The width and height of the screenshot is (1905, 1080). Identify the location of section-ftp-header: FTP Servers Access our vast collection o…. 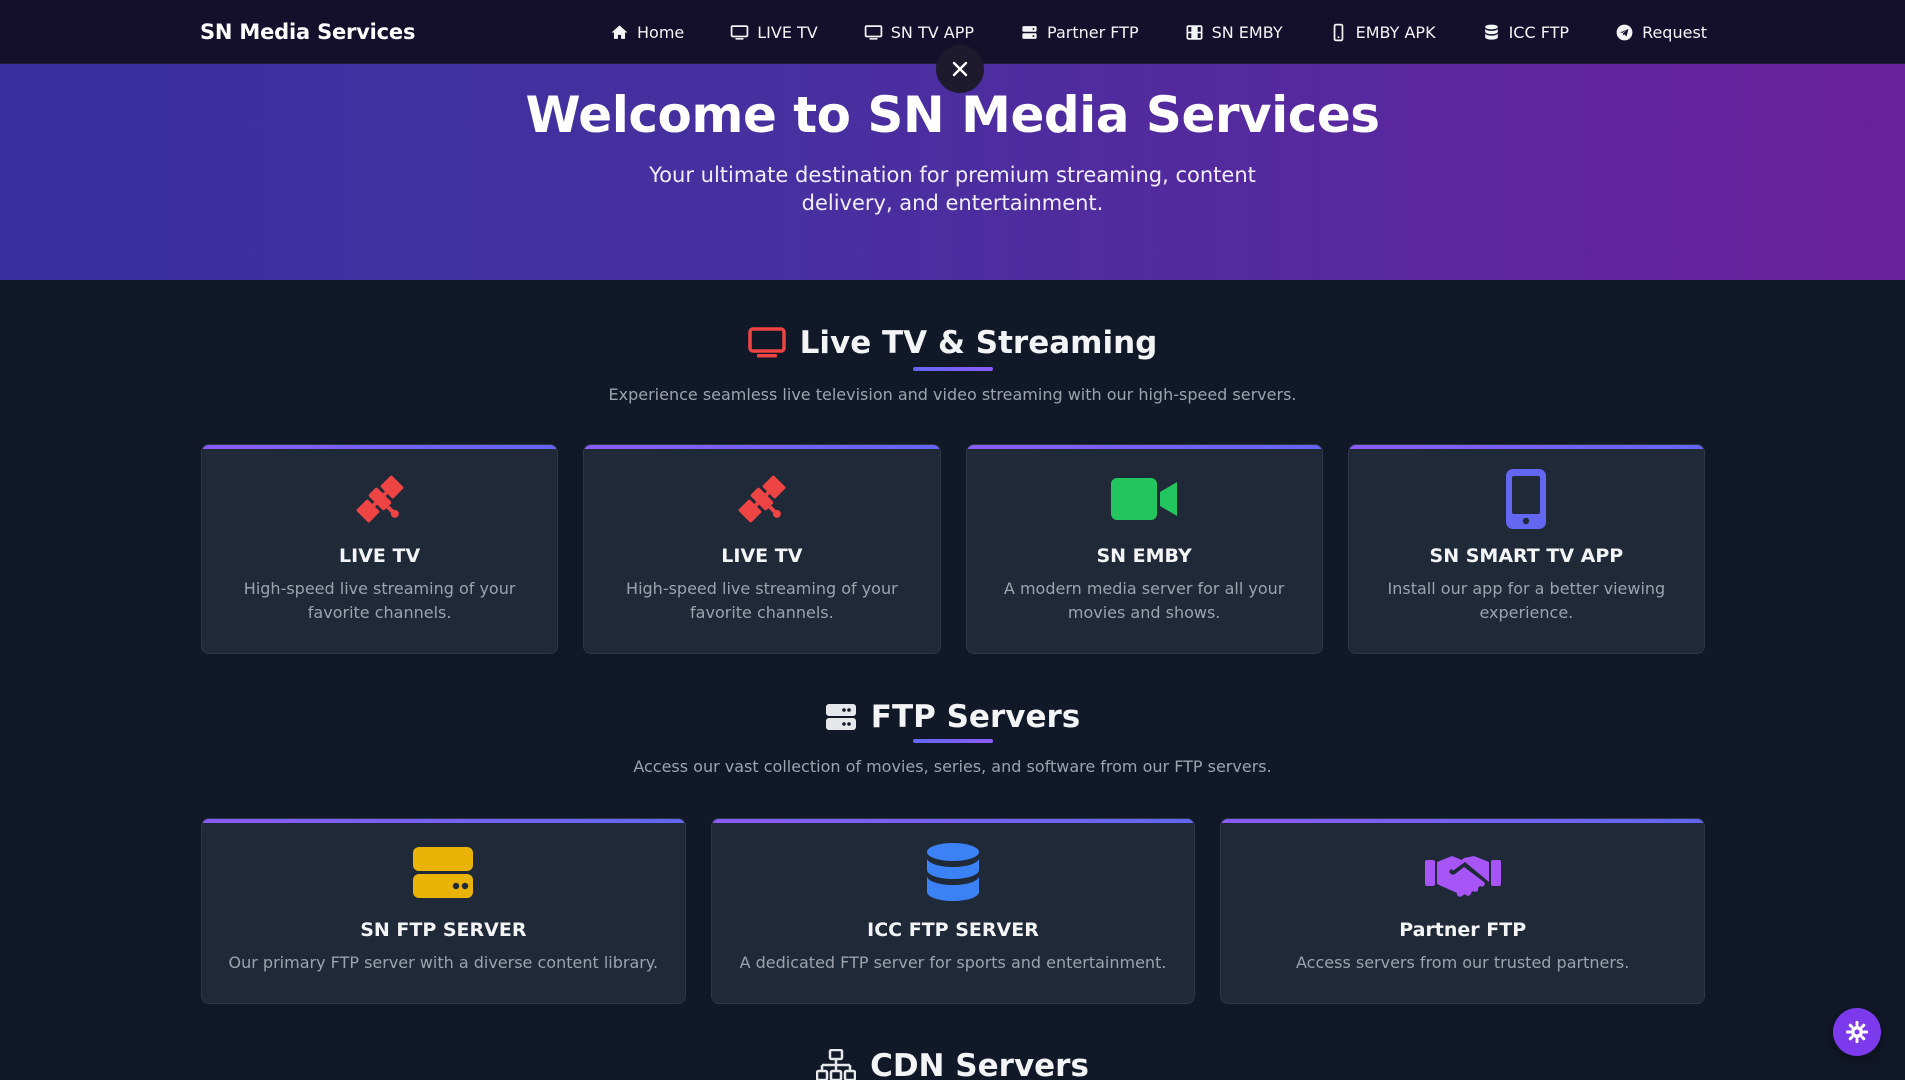
(952, 737).